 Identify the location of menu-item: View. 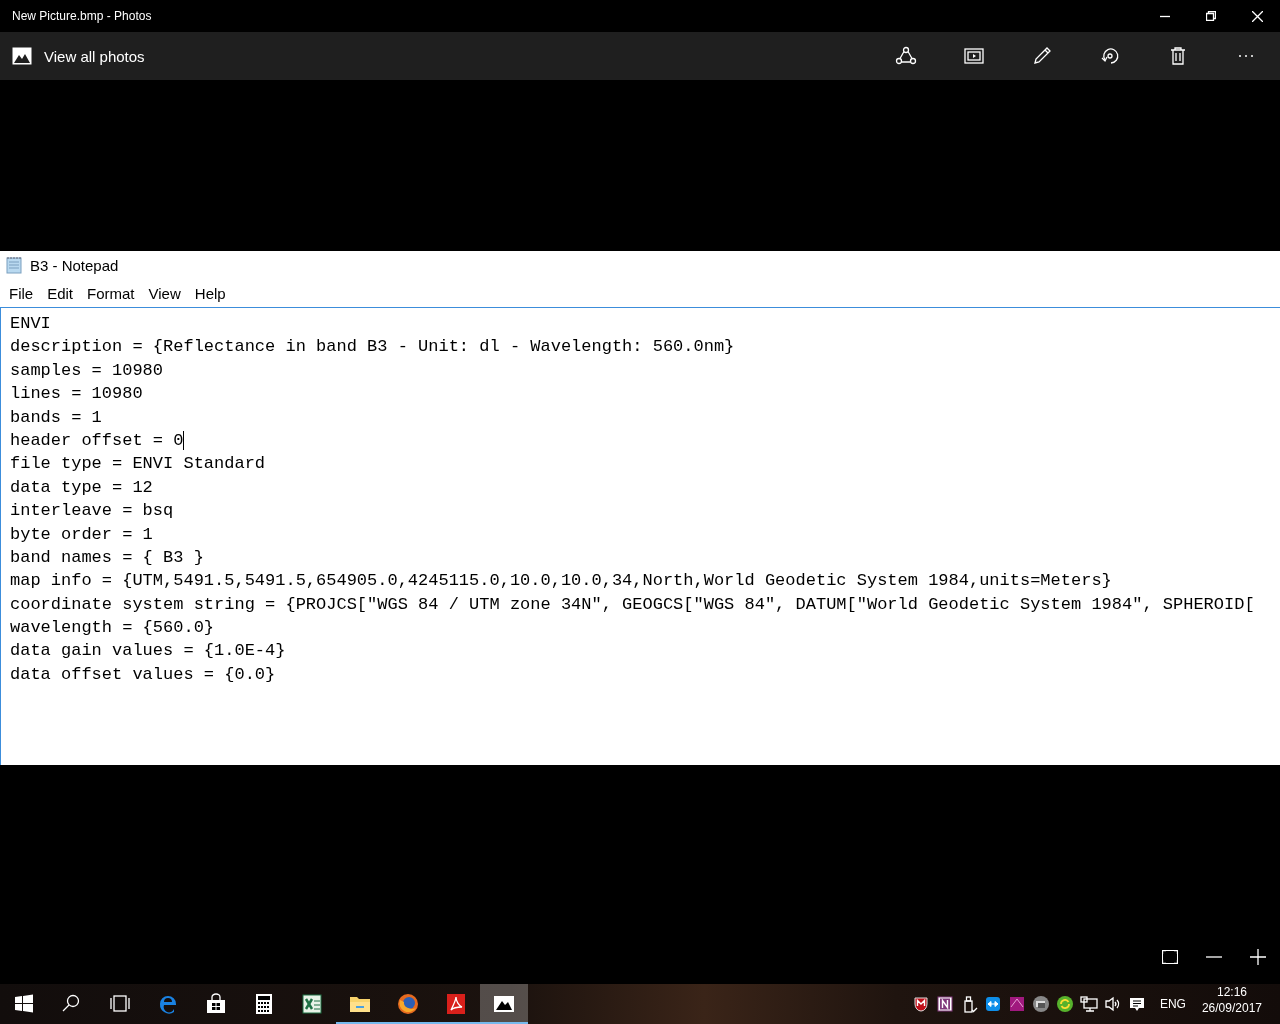
(164, 293).